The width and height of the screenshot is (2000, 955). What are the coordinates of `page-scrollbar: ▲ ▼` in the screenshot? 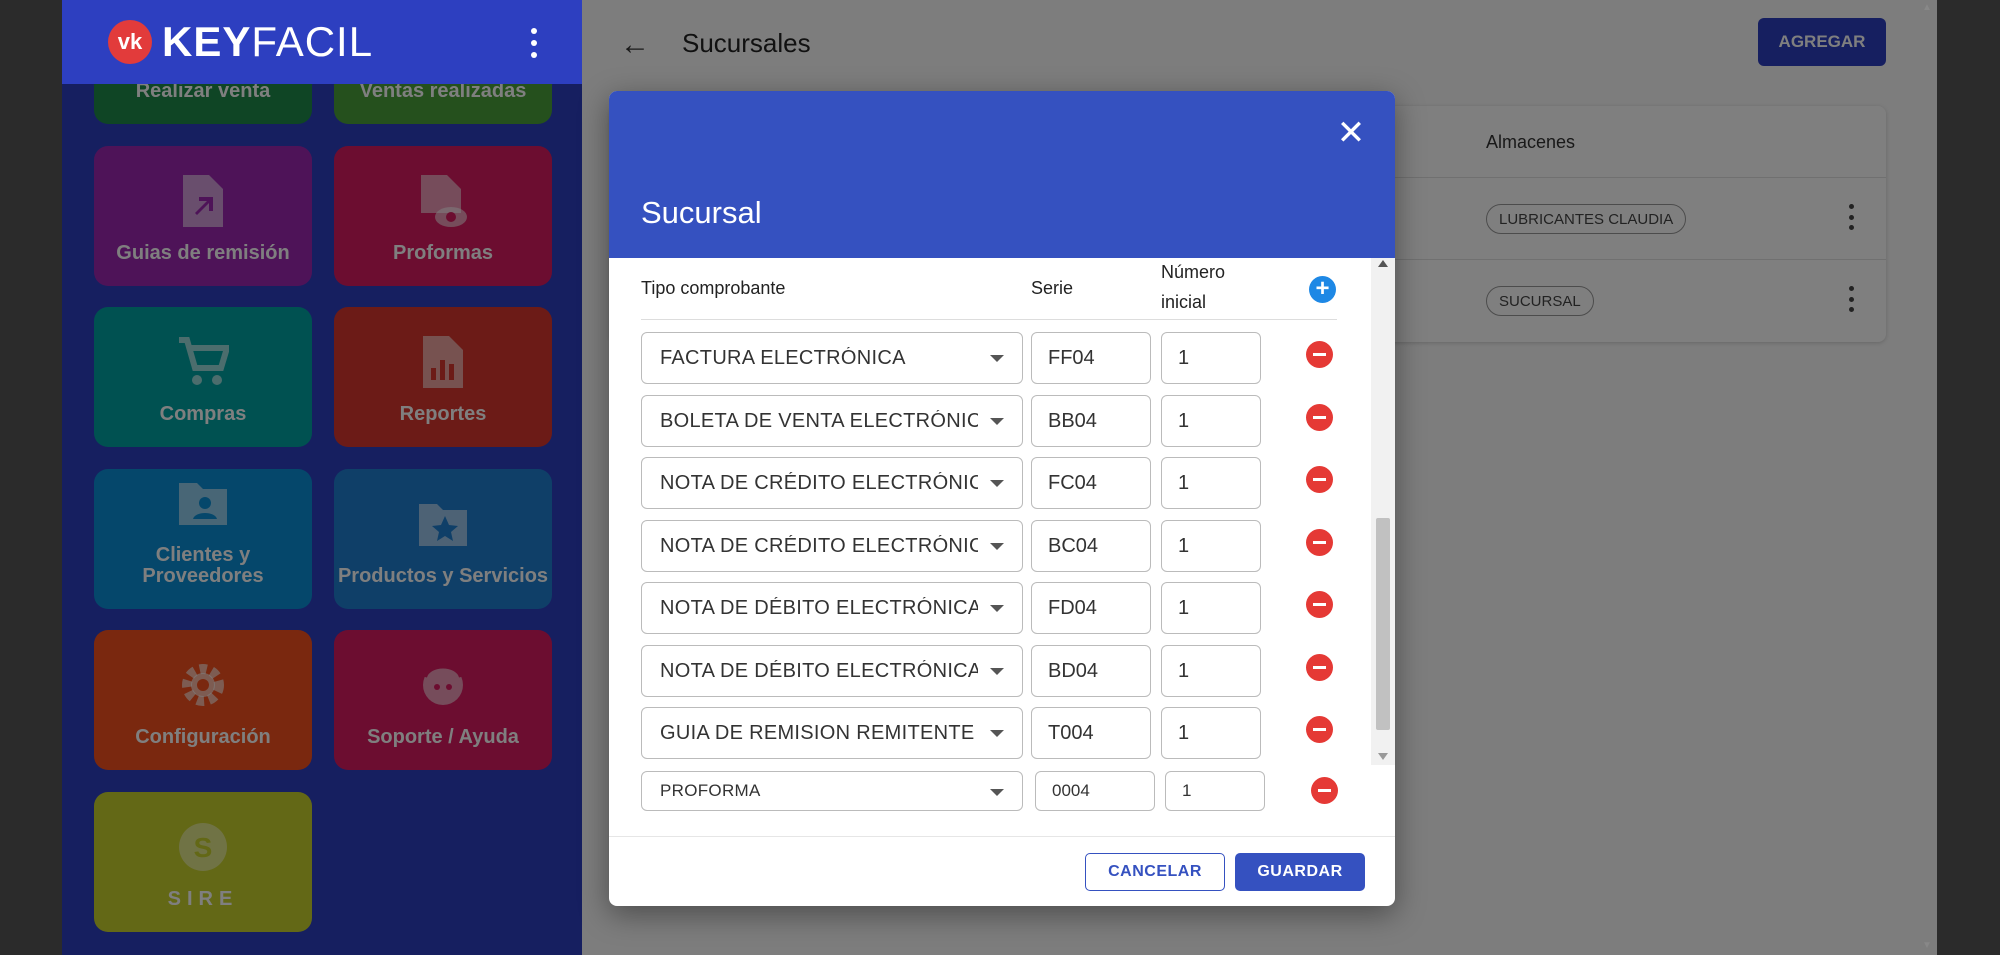 It's located at (1928, 477).